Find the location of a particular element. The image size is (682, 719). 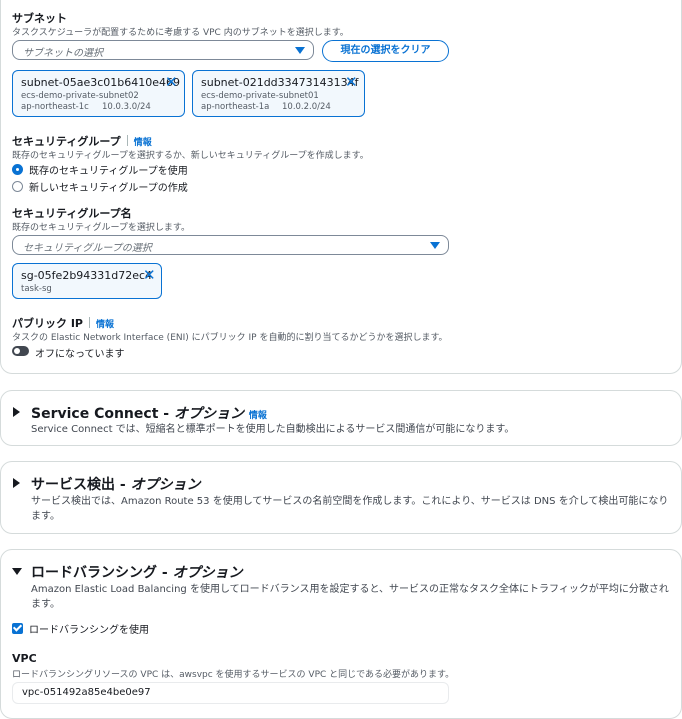

subnet-token-id: subnet-021dd33473143134f is located at coordinates (280, 82).